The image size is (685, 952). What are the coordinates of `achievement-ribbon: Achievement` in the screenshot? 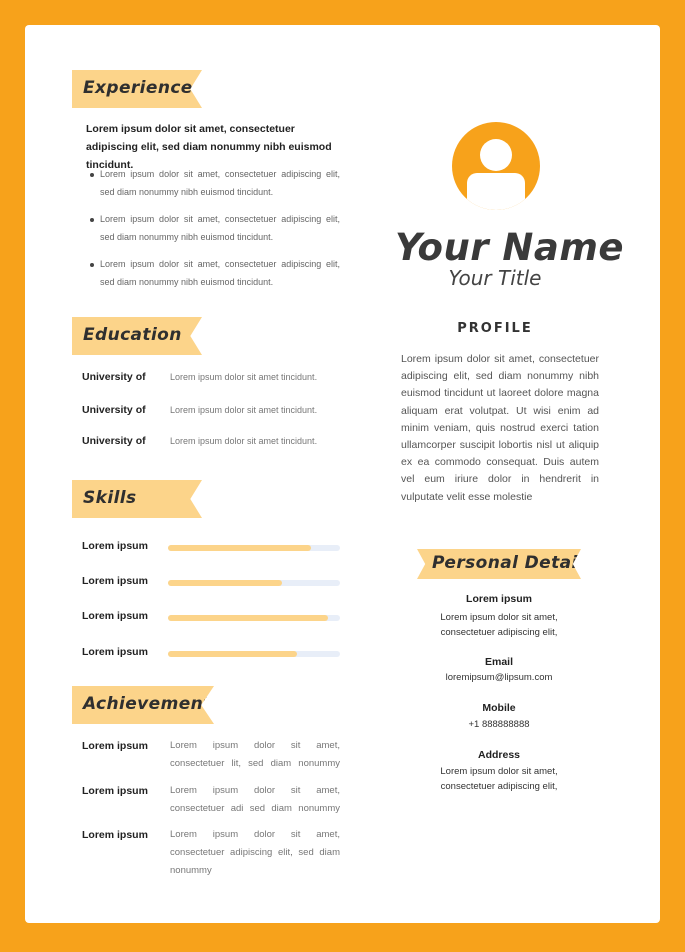 It's located at (143, 705).